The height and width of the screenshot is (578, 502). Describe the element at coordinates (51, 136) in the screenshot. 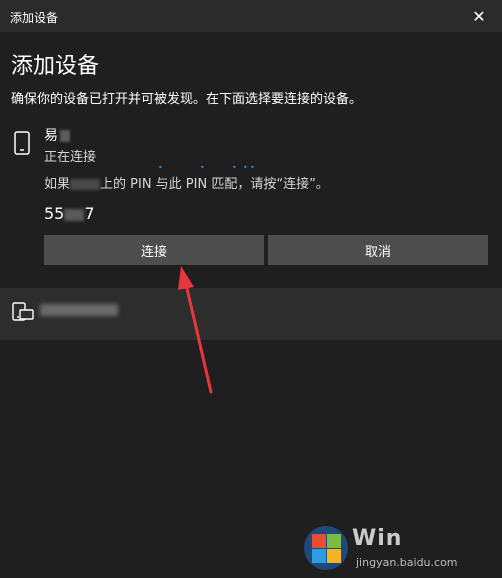

I see `device-name-text: 易` at that location.